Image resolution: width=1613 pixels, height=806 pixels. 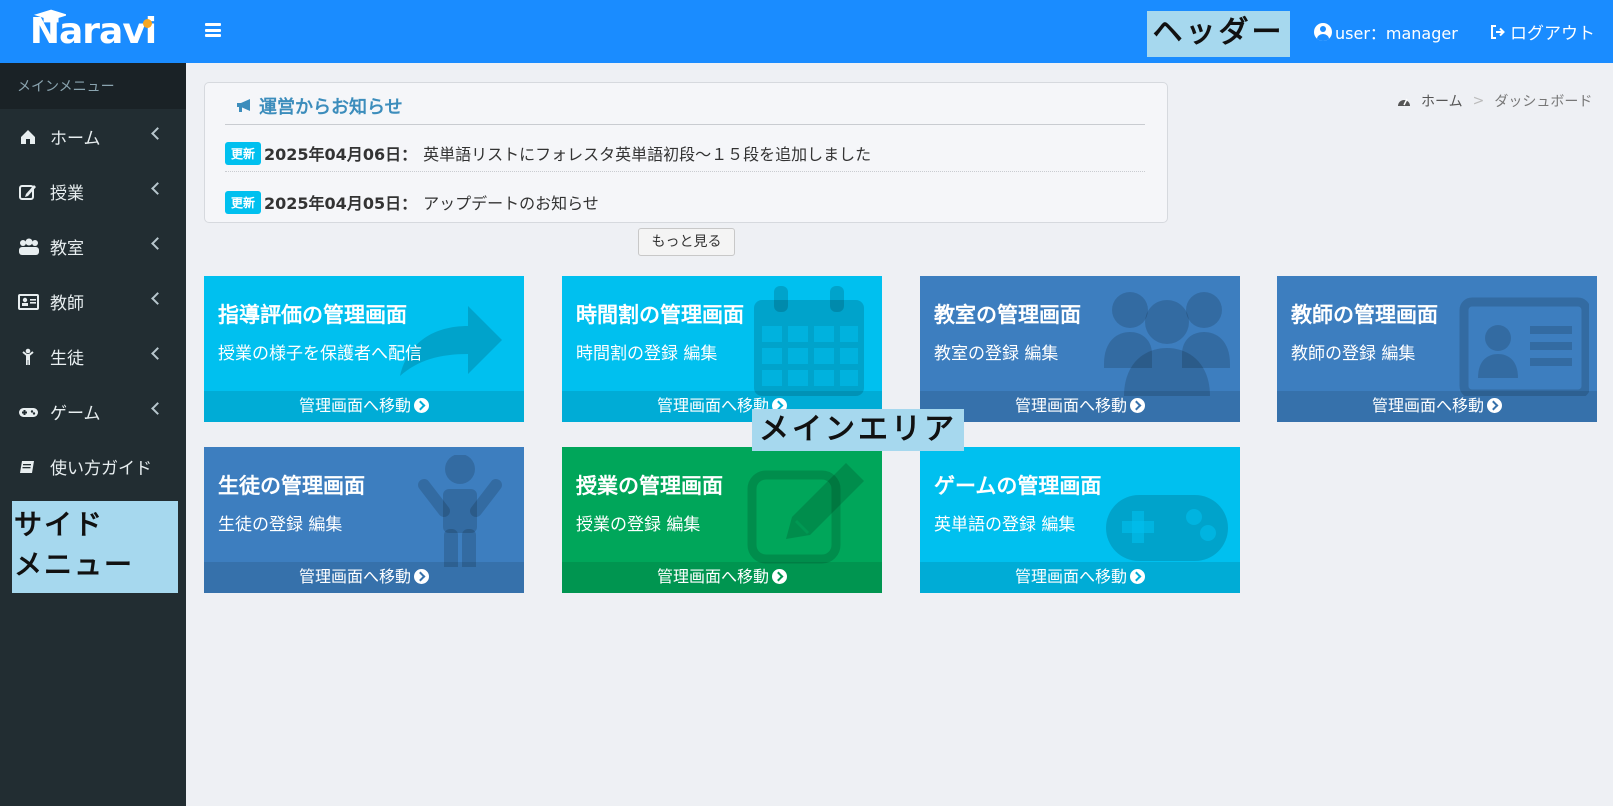 What do you see at coordinates (647, 354) in the screenshot?
I see `box-subtitle: 時間割の登録 編集` at bounding box center [647, 354].